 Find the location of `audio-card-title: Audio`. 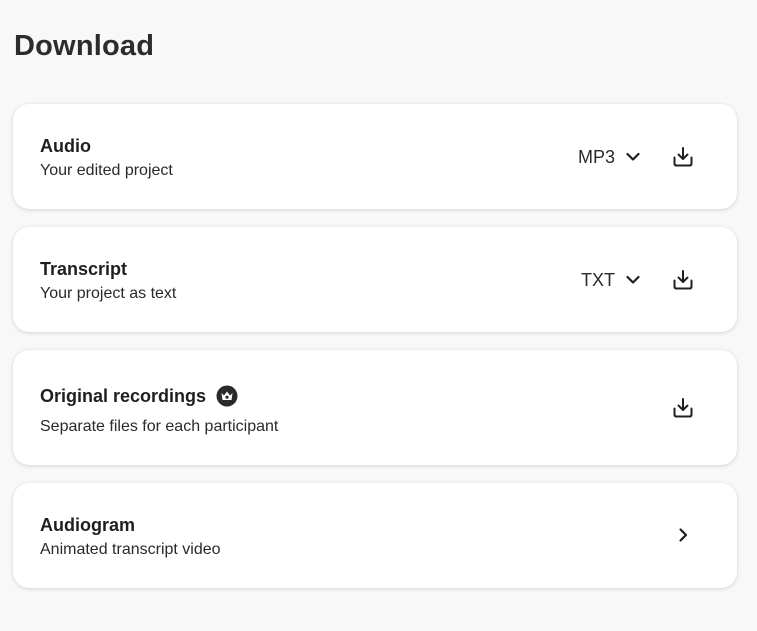

audio-card-title: Audio is located at coordinates (65, 146).